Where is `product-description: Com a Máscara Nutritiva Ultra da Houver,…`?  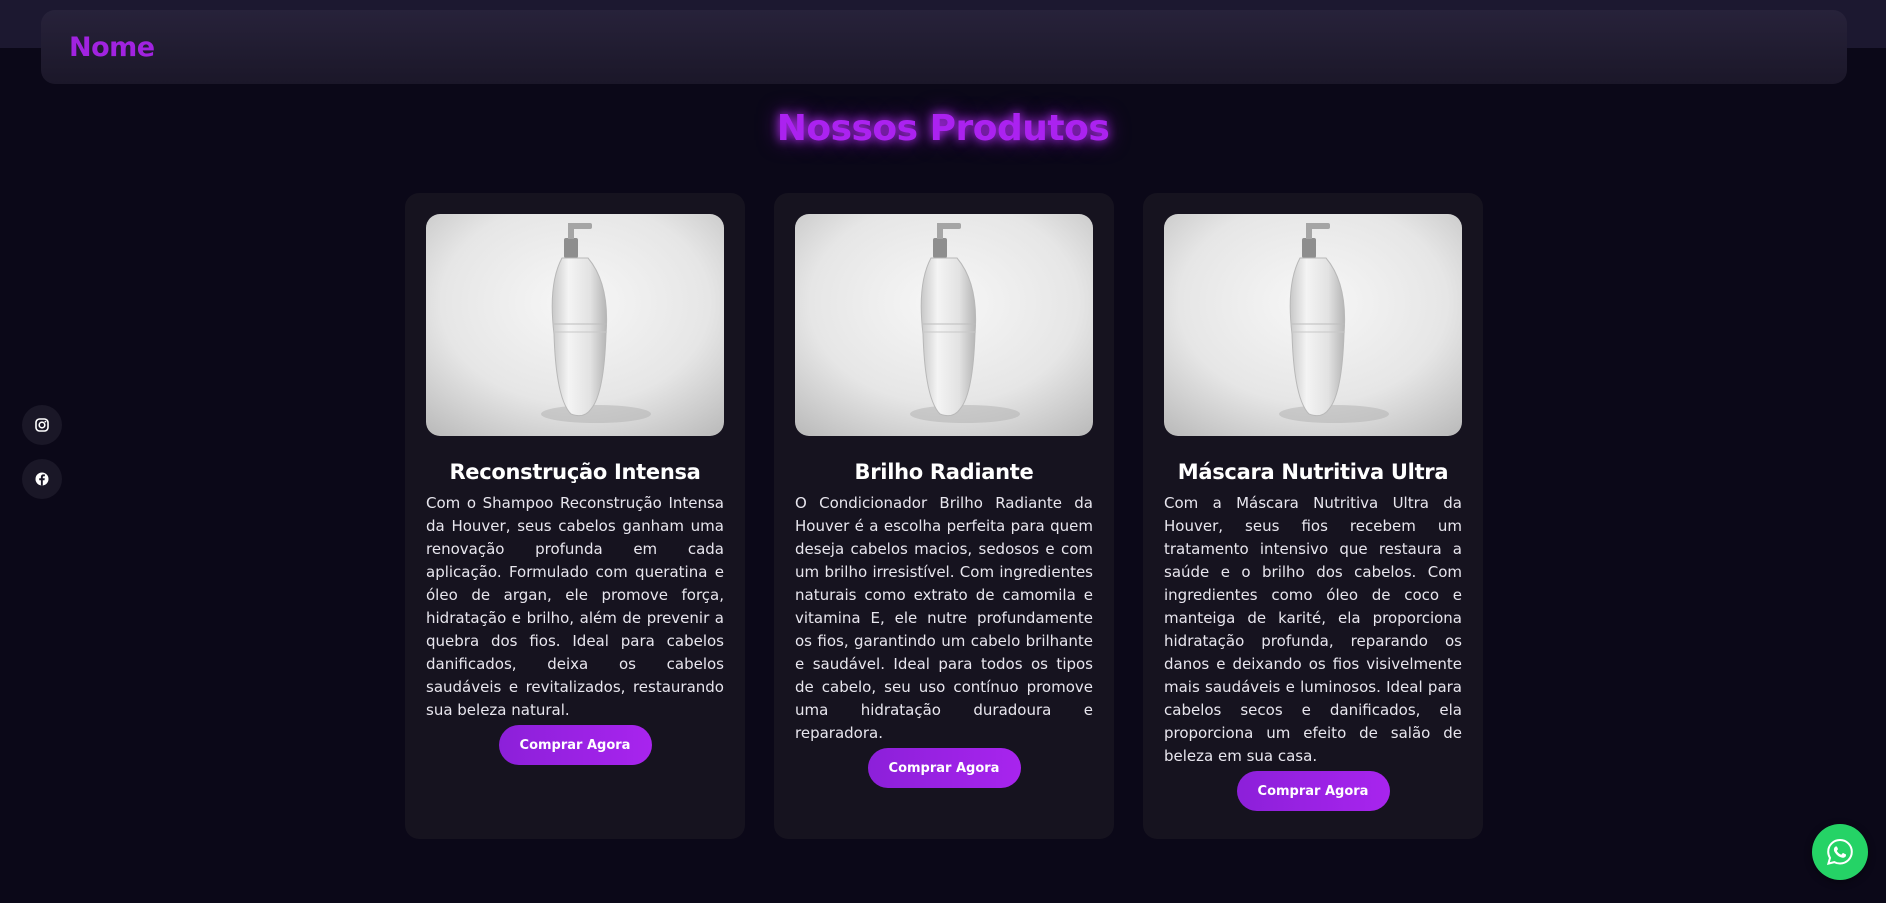 product-description: Com a Máscara Nutritiva Ultra da Houver,… is located at coordinates (1313, 629).